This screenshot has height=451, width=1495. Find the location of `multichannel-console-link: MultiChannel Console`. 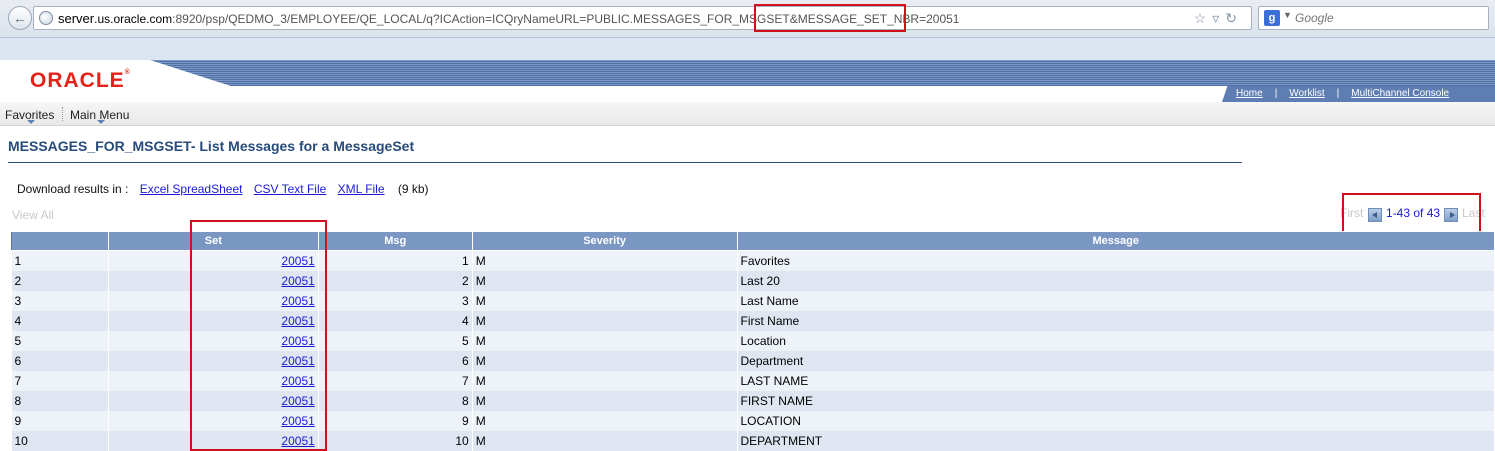

multichannel-console-link: MultiChannel Console is located at coordinates (1400, 93).